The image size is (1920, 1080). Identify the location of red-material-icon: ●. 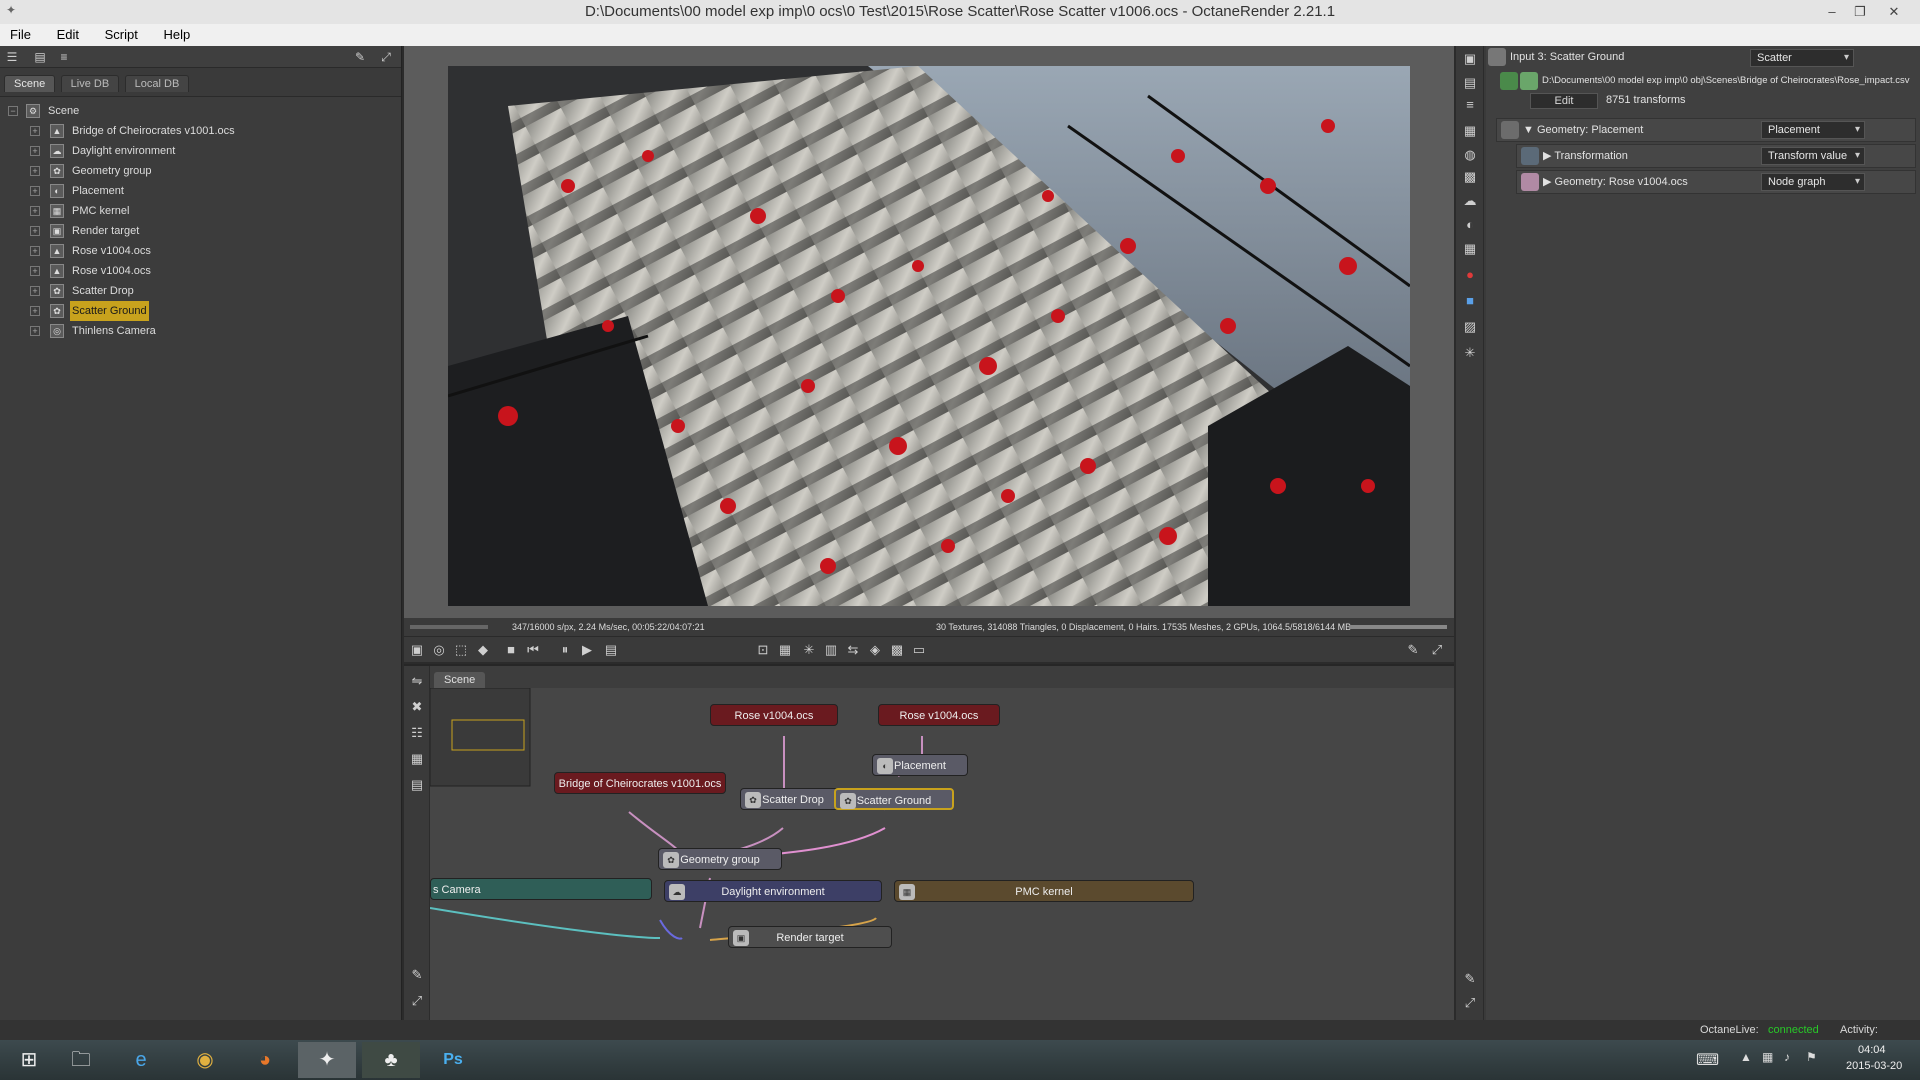
(1470, 275).